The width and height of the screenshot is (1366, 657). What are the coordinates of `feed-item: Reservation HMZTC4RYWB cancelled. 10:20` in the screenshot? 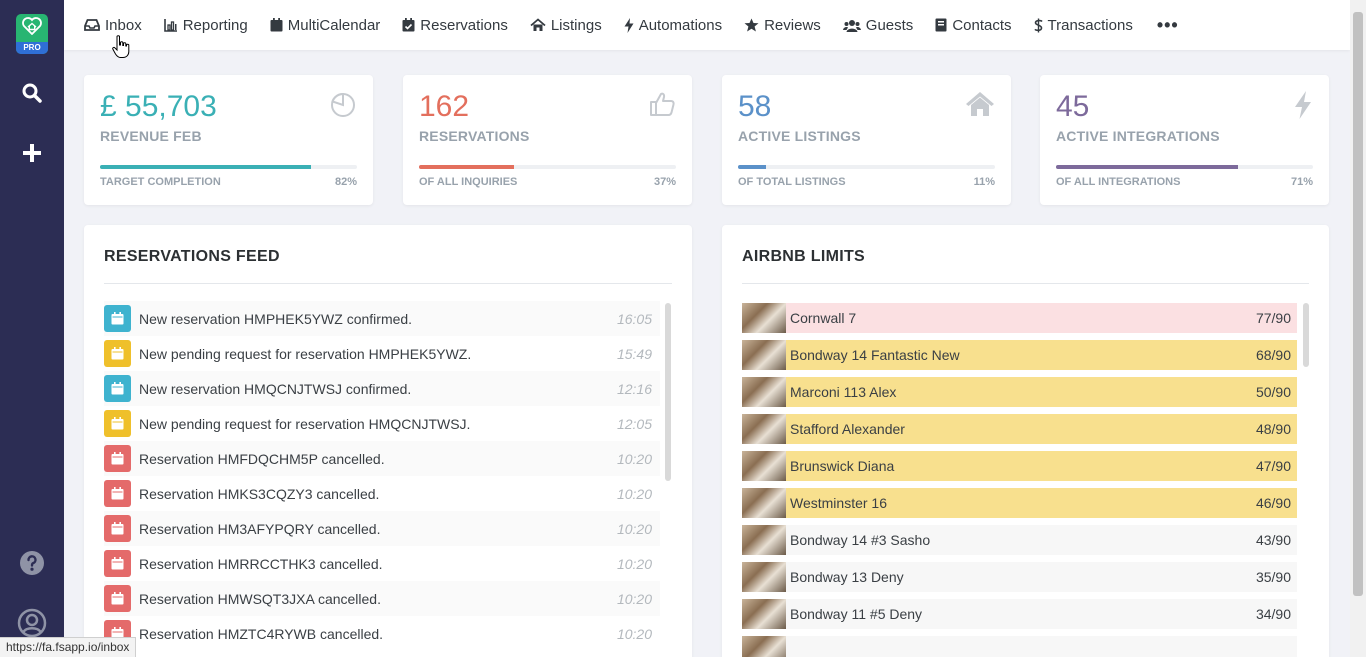 It's located at (382, 633).